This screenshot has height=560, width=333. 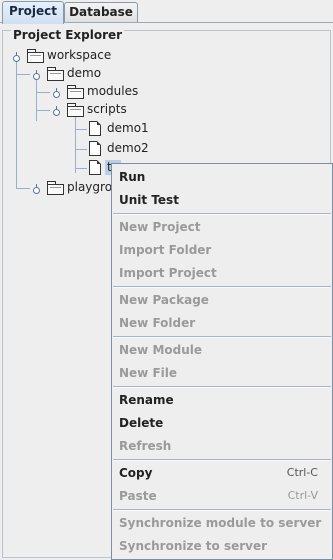 I want to click on menu-item-label: Copy, so click(x=136, y=473).